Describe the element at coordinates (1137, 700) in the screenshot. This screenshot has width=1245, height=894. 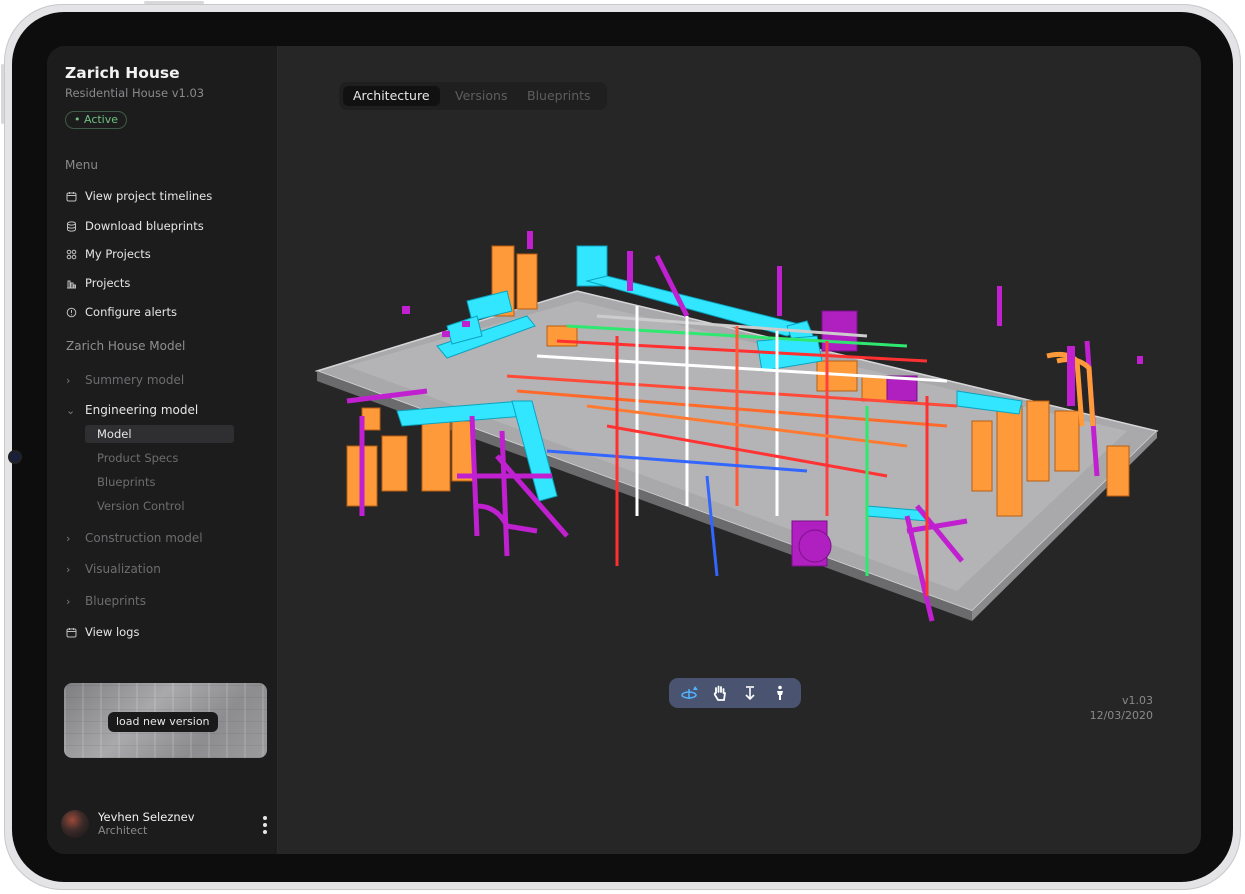
I see `version-number: v1.03` at that location.